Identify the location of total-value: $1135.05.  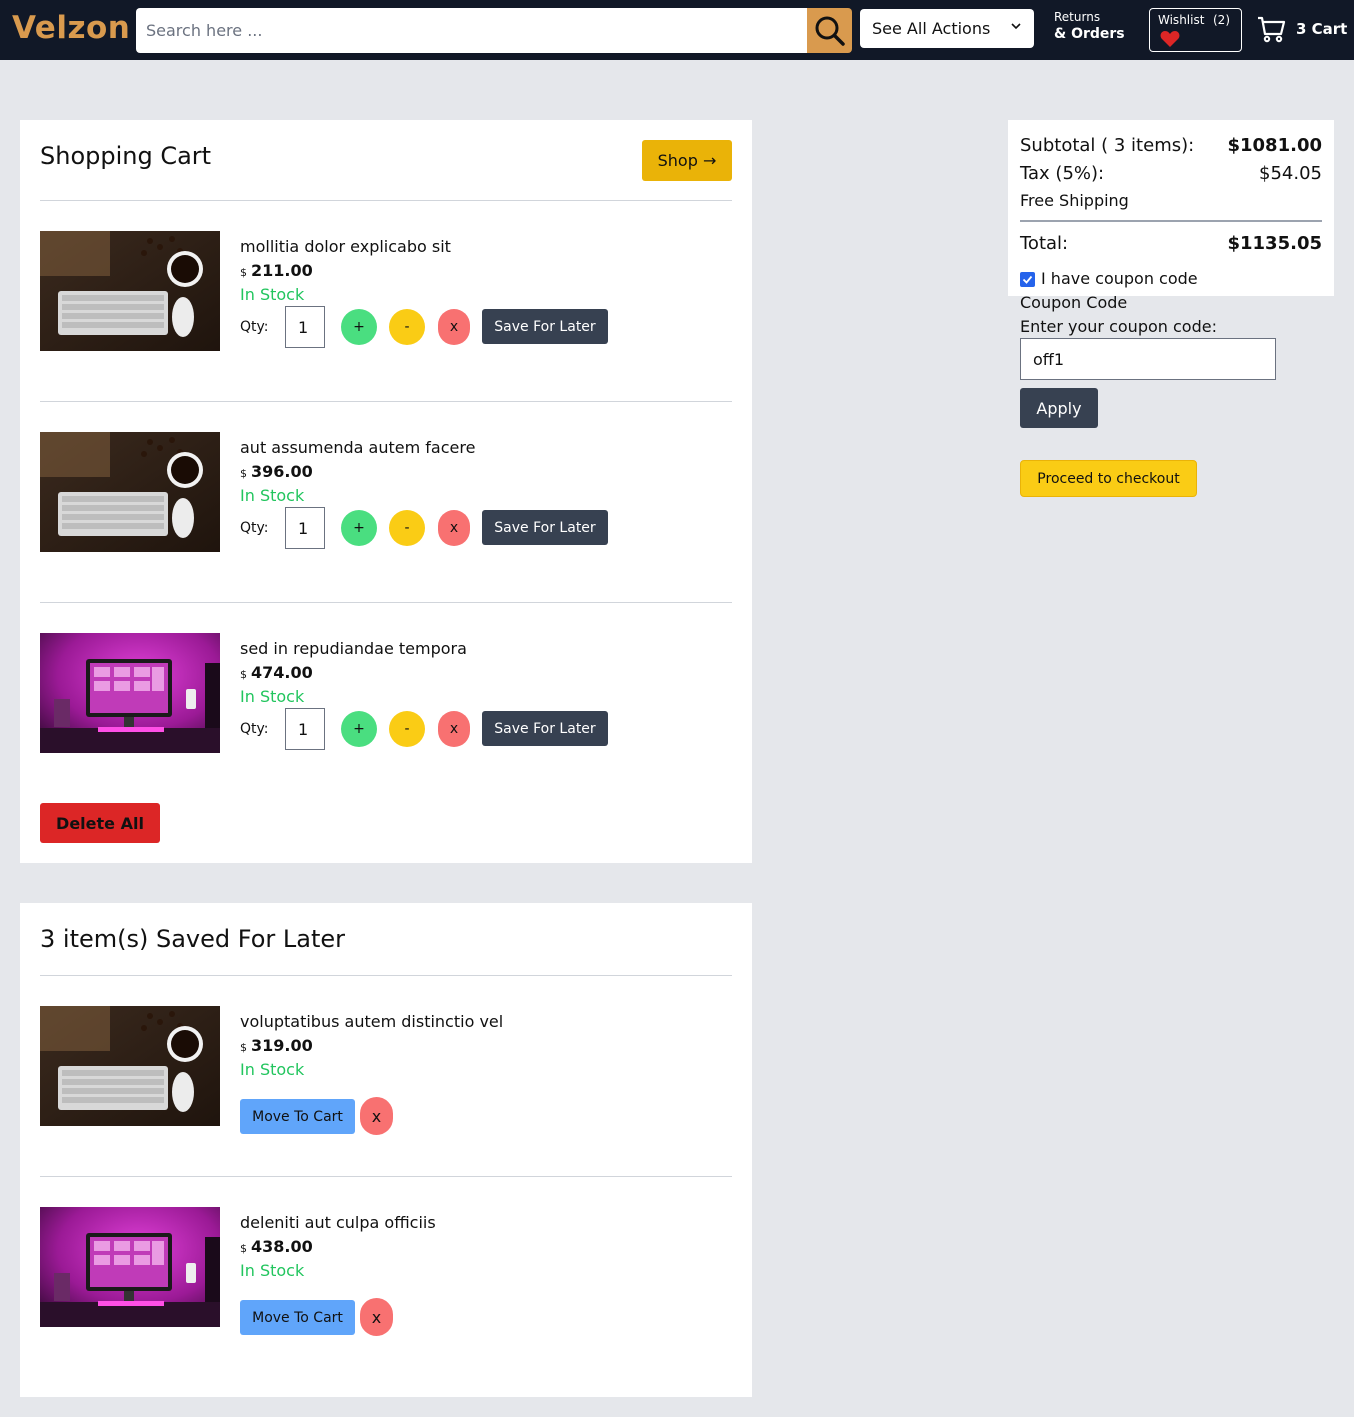
(1274, 243).